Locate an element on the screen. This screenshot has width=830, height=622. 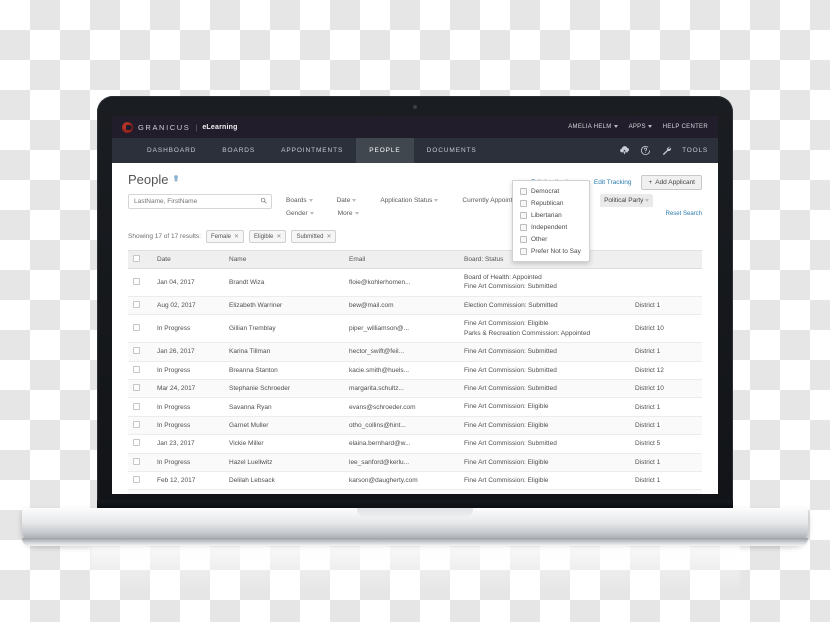
nav-item-dashboard: DASHBOARD is located at coordinates (171, 150).